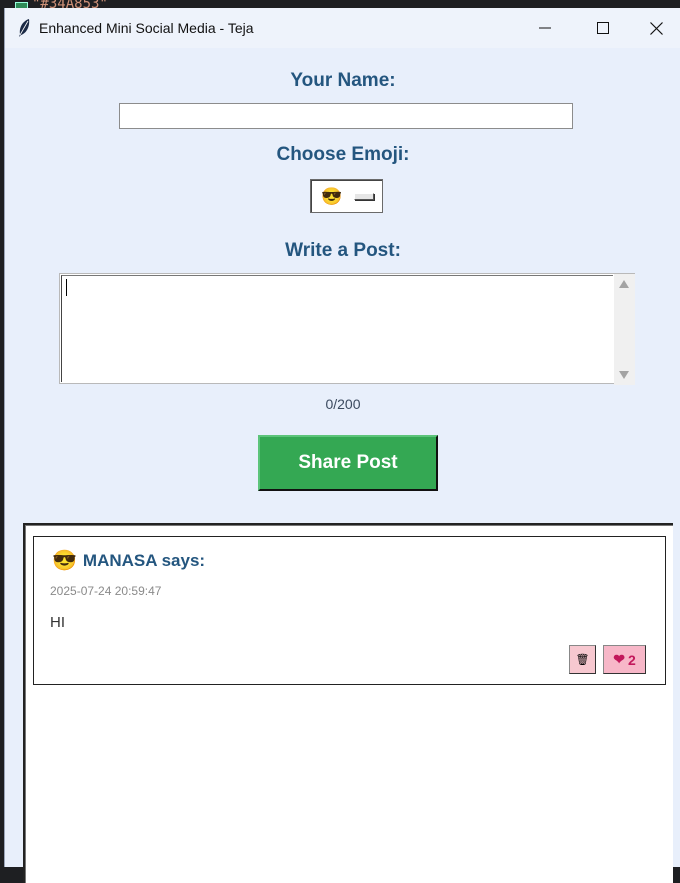 Image resolution: width=680 pixels, height=883 pixels. What do you see at coordinates (343, 250) in the screenshot?
I see `post-label: Write a Post:` at bounding box center [343, 250].